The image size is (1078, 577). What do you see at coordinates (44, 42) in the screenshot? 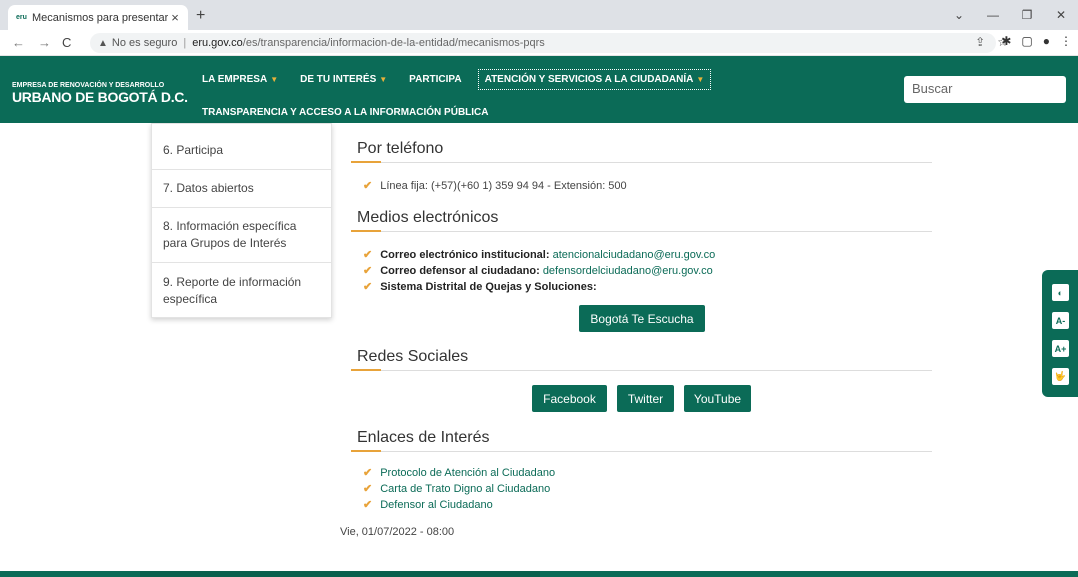
I see `forward-icon: →` at bounding box center [44, 42].